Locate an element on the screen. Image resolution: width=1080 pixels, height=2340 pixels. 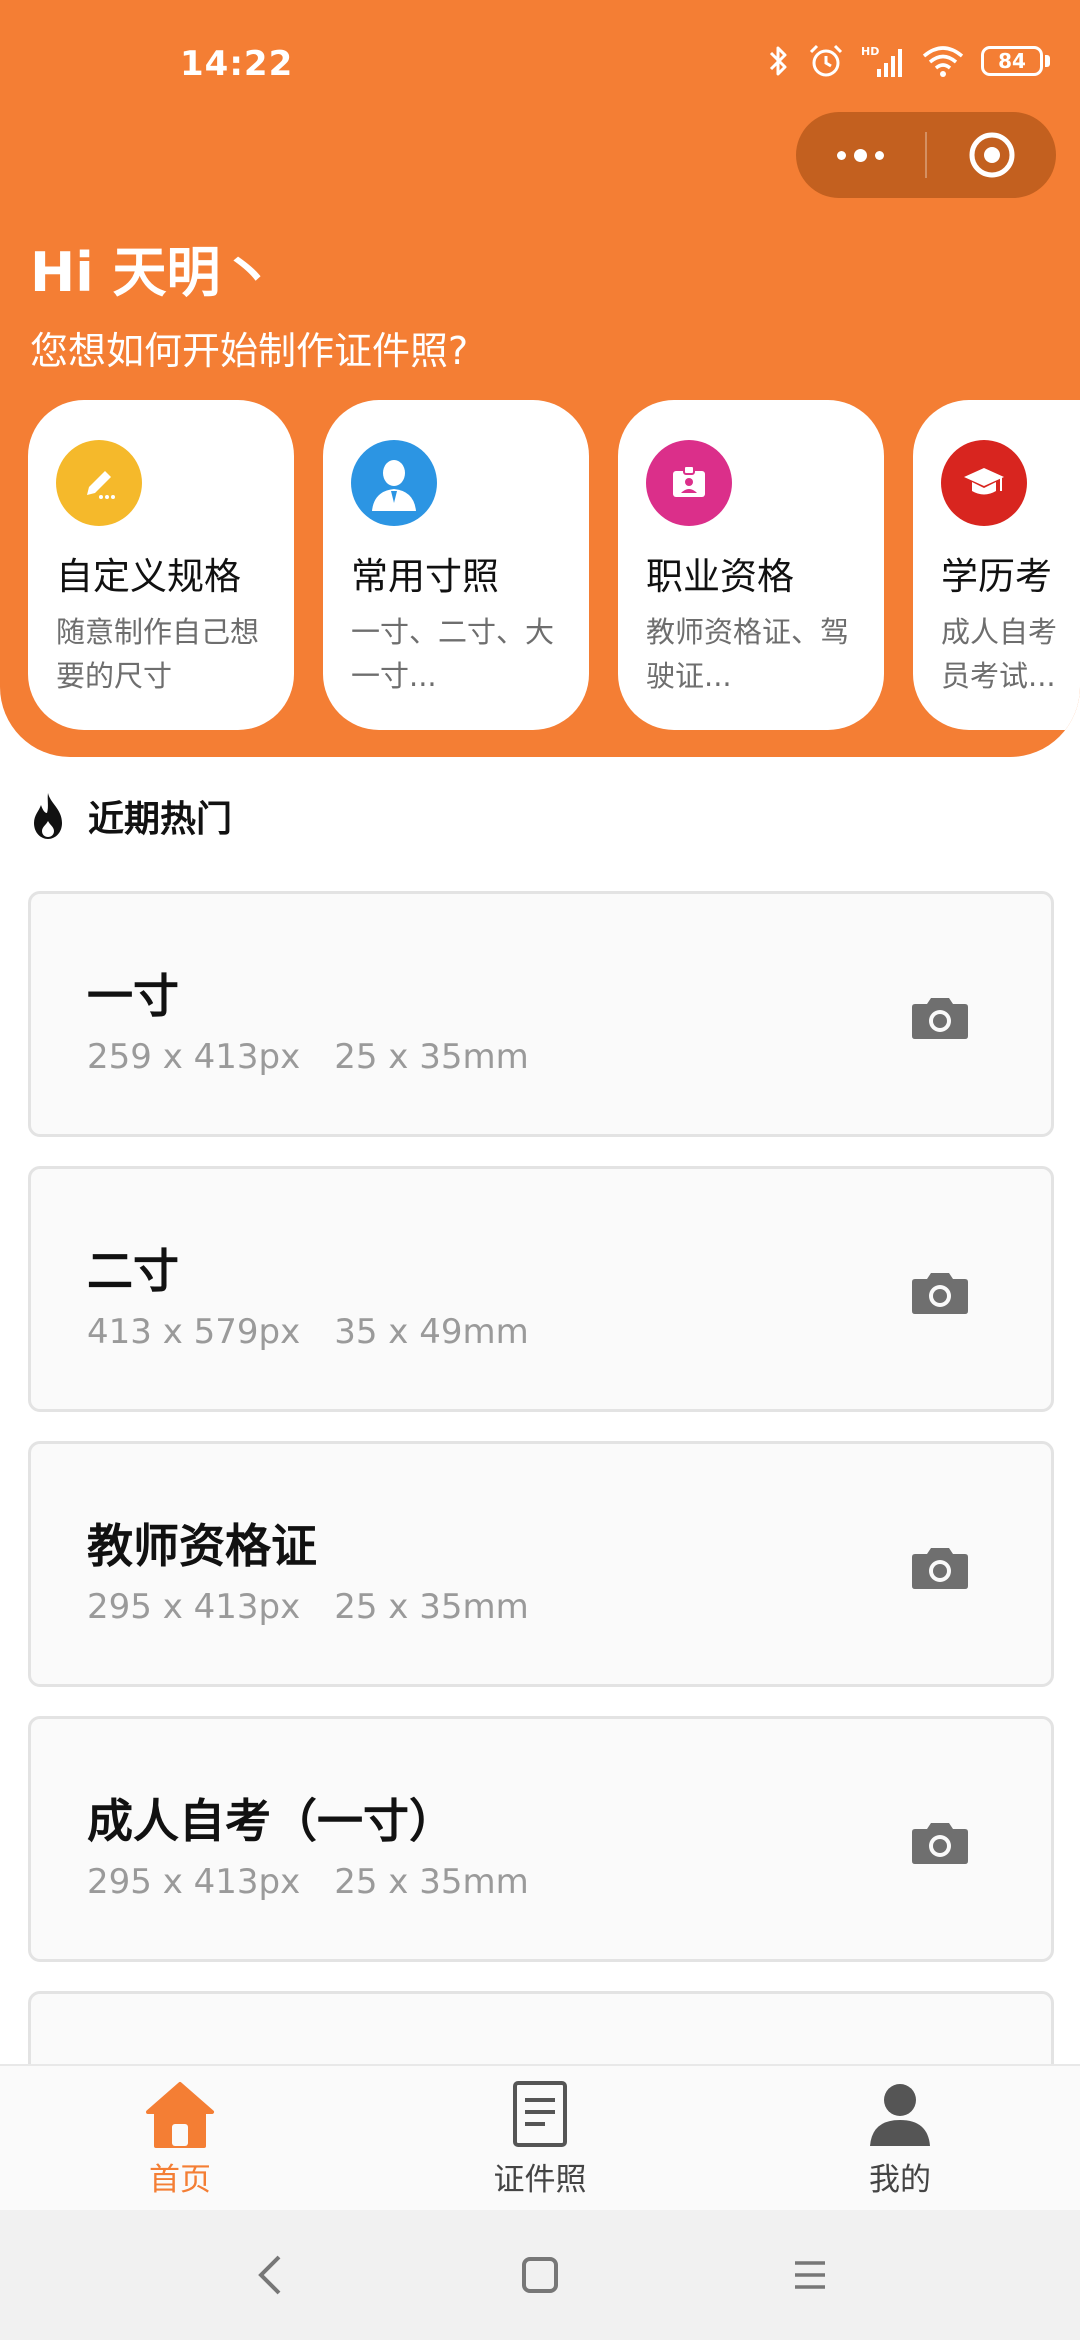
tab-mine: 我的 is located at coordinates (900, 2138).